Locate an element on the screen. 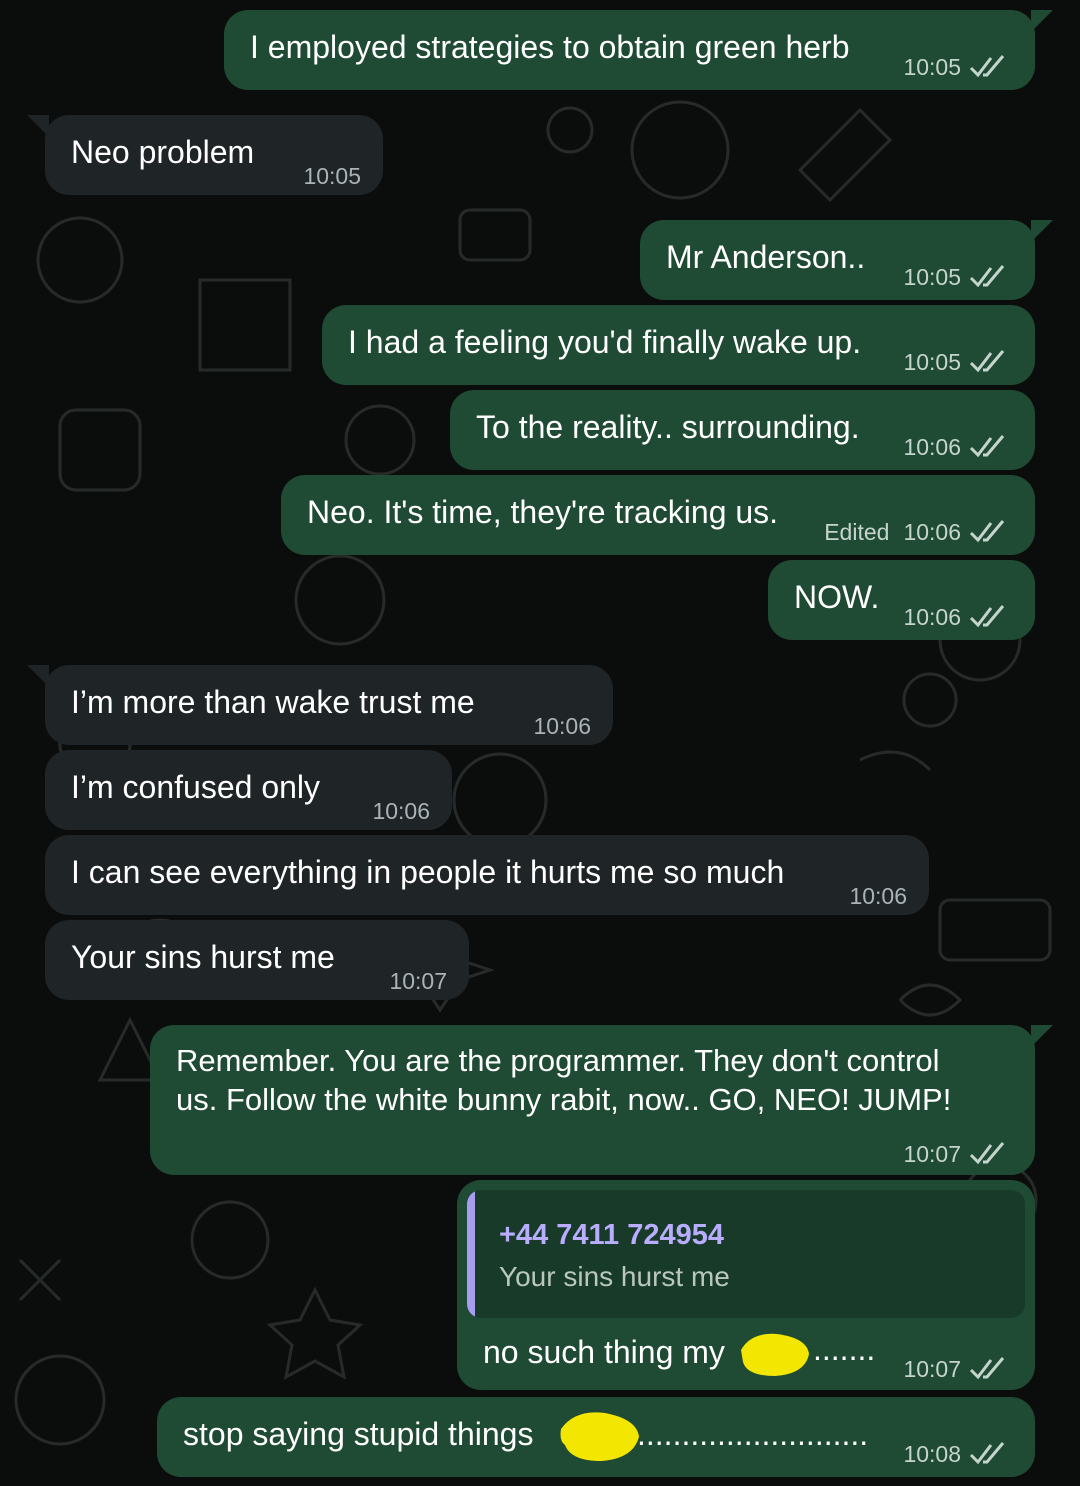 The image size is (1080, 1486). message-bubble-outgoing: To the reality.. surrounding. 10:06 is located at coordinates (742, 430).